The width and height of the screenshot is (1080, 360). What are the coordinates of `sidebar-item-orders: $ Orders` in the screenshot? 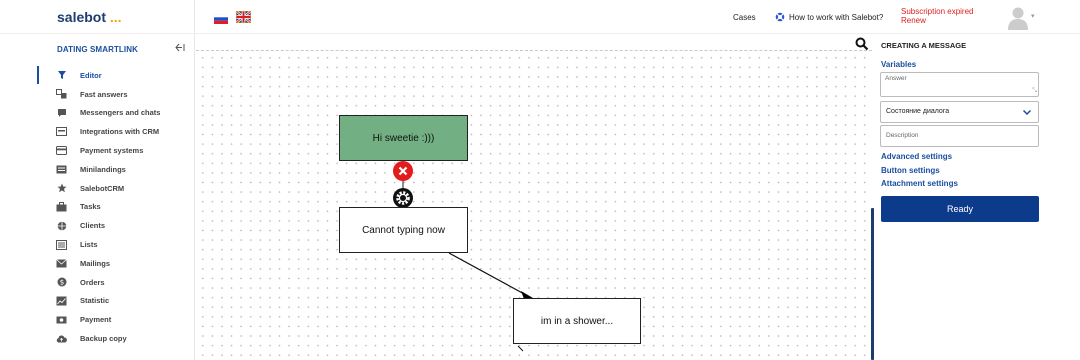 It's located at (97, 282).